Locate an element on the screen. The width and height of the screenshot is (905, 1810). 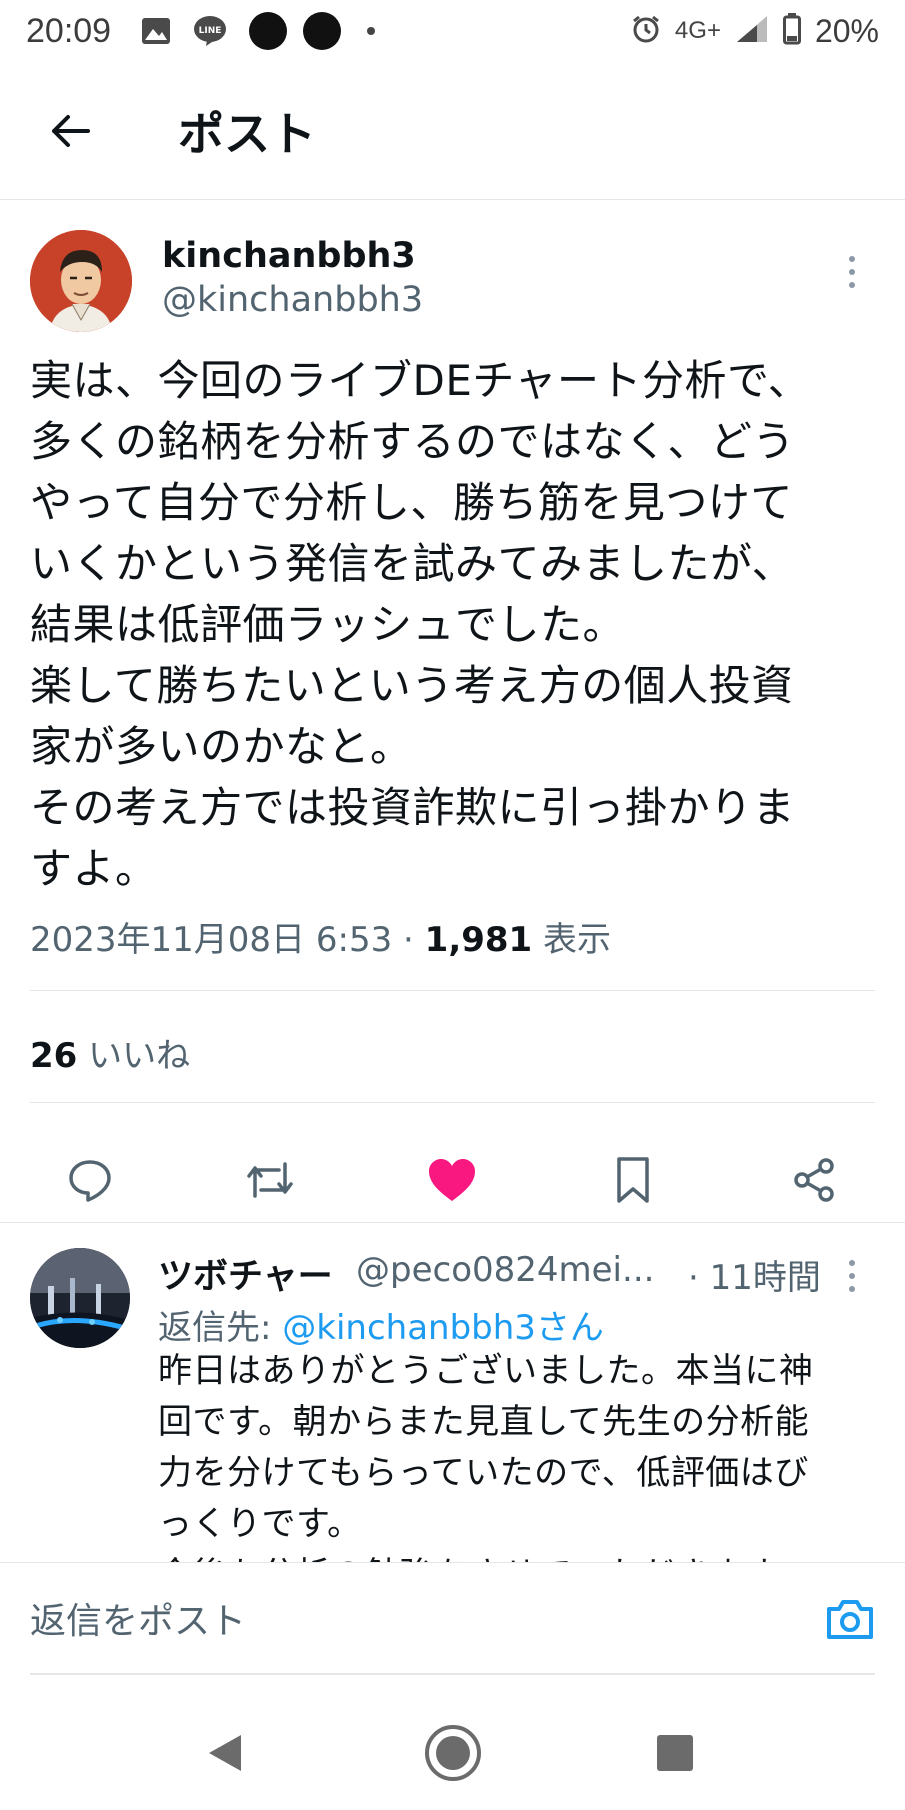
reply-to-line: 返信先: @kinchanbbh3さん is located at coordinates (381, 1324).